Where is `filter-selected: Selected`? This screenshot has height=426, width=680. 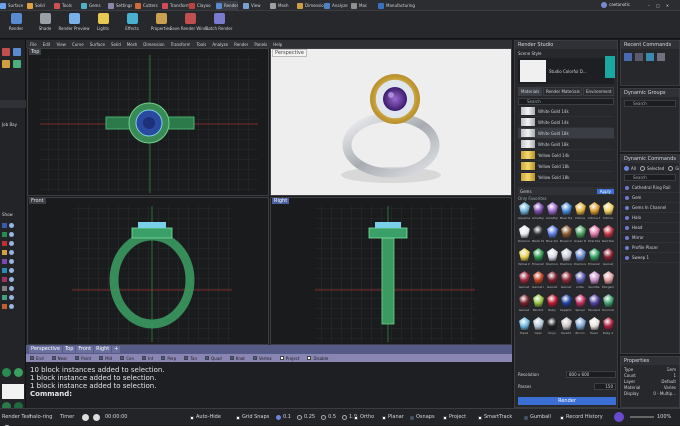 filter-selected: Selected is located at coordinates (651, 168).